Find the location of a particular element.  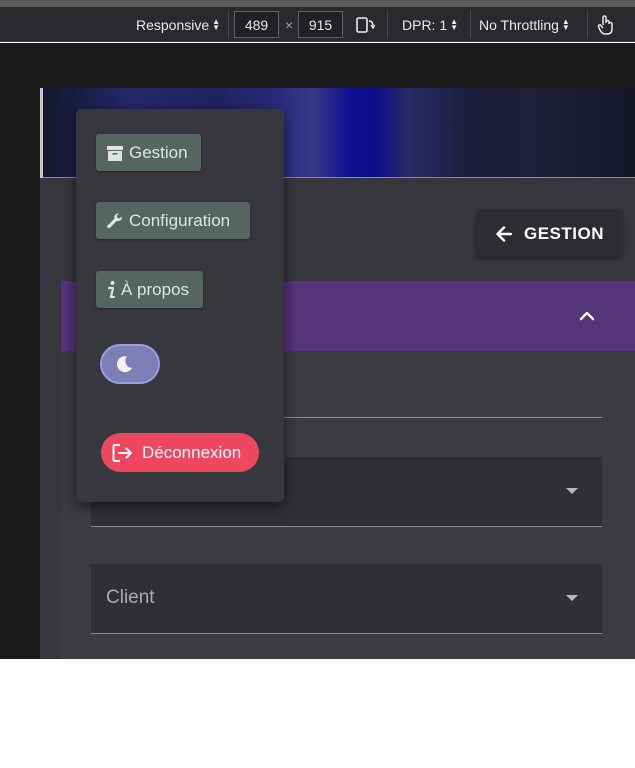

wrench-icon is located at coordinates (115, 220).